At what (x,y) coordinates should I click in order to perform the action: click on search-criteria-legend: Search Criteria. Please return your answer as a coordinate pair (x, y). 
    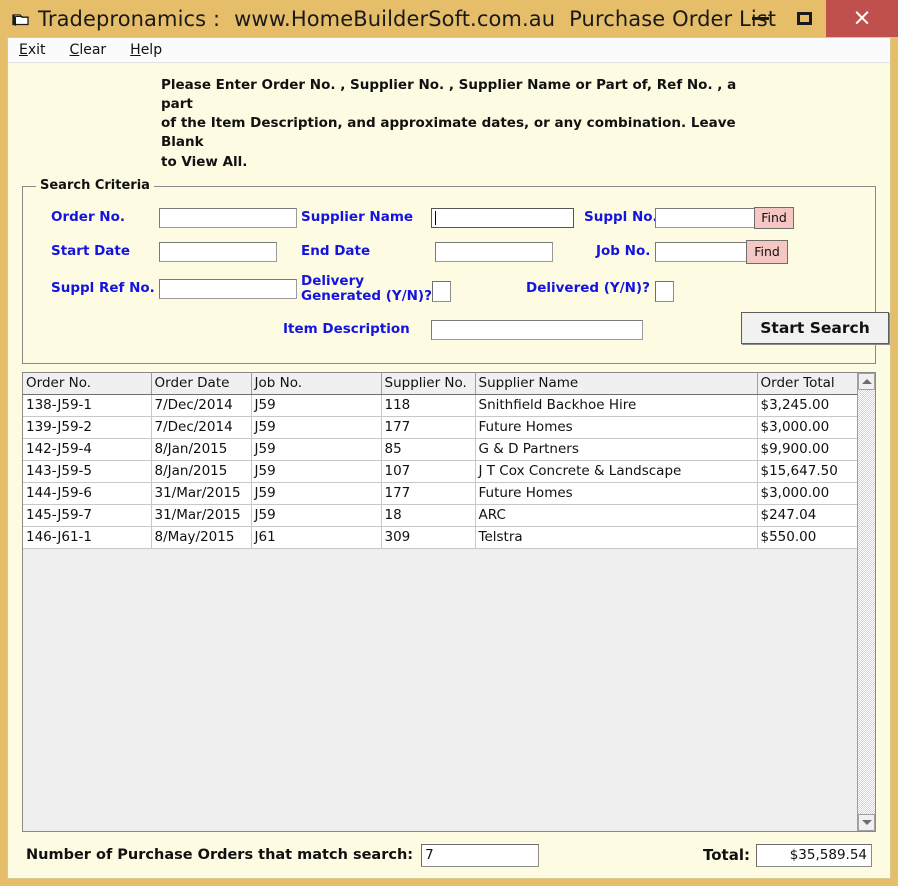
    Looking at the image, I should click on (95, 185).